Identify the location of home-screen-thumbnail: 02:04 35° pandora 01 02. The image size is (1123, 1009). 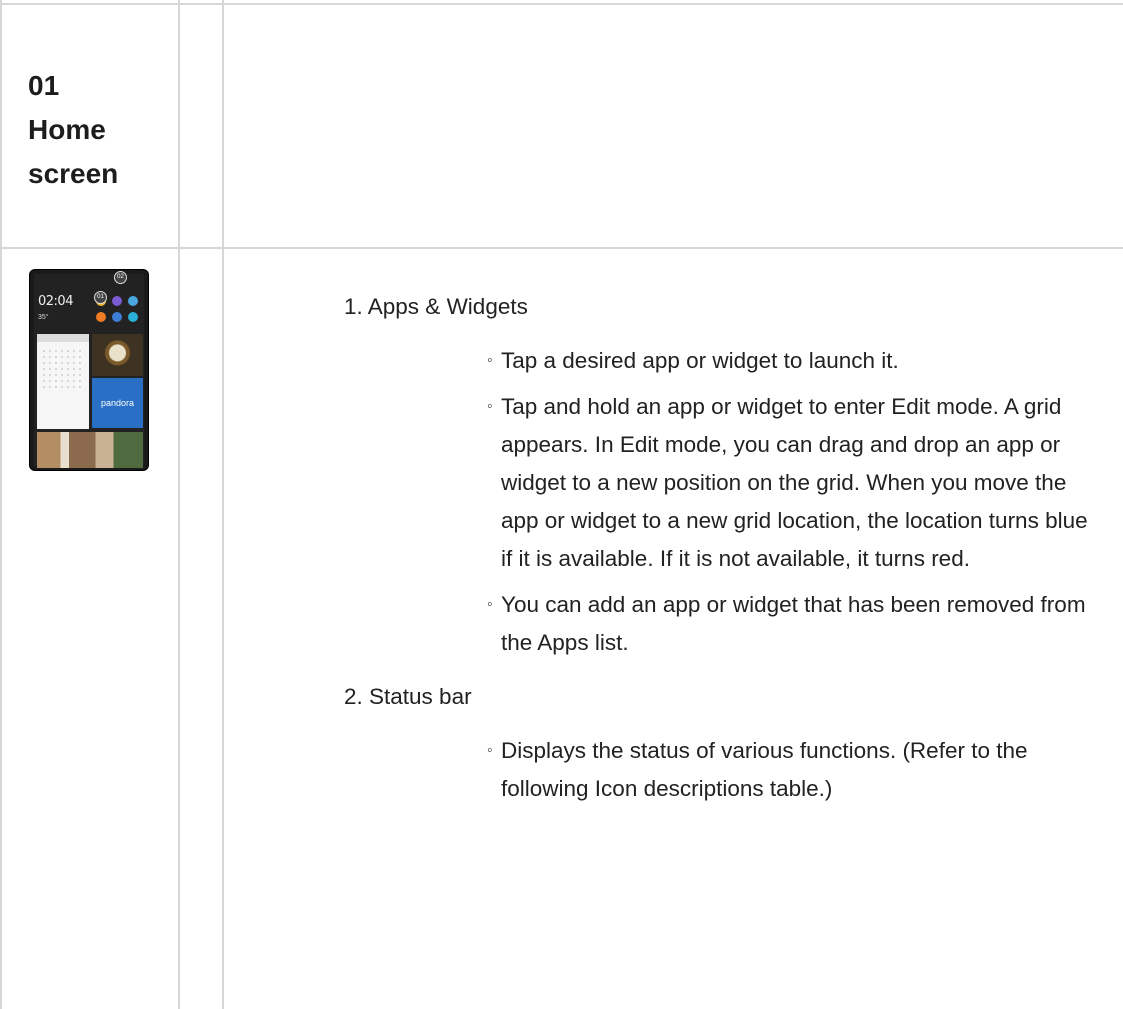
(89, 370).